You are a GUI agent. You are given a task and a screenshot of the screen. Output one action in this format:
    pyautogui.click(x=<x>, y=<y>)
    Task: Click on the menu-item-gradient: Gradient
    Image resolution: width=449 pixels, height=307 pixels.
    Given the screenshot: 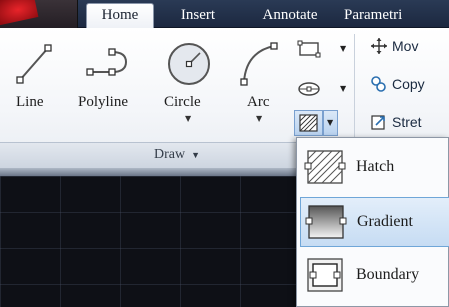 What is the action you would take?
    pyautogui.click(x=374, y=222)
    